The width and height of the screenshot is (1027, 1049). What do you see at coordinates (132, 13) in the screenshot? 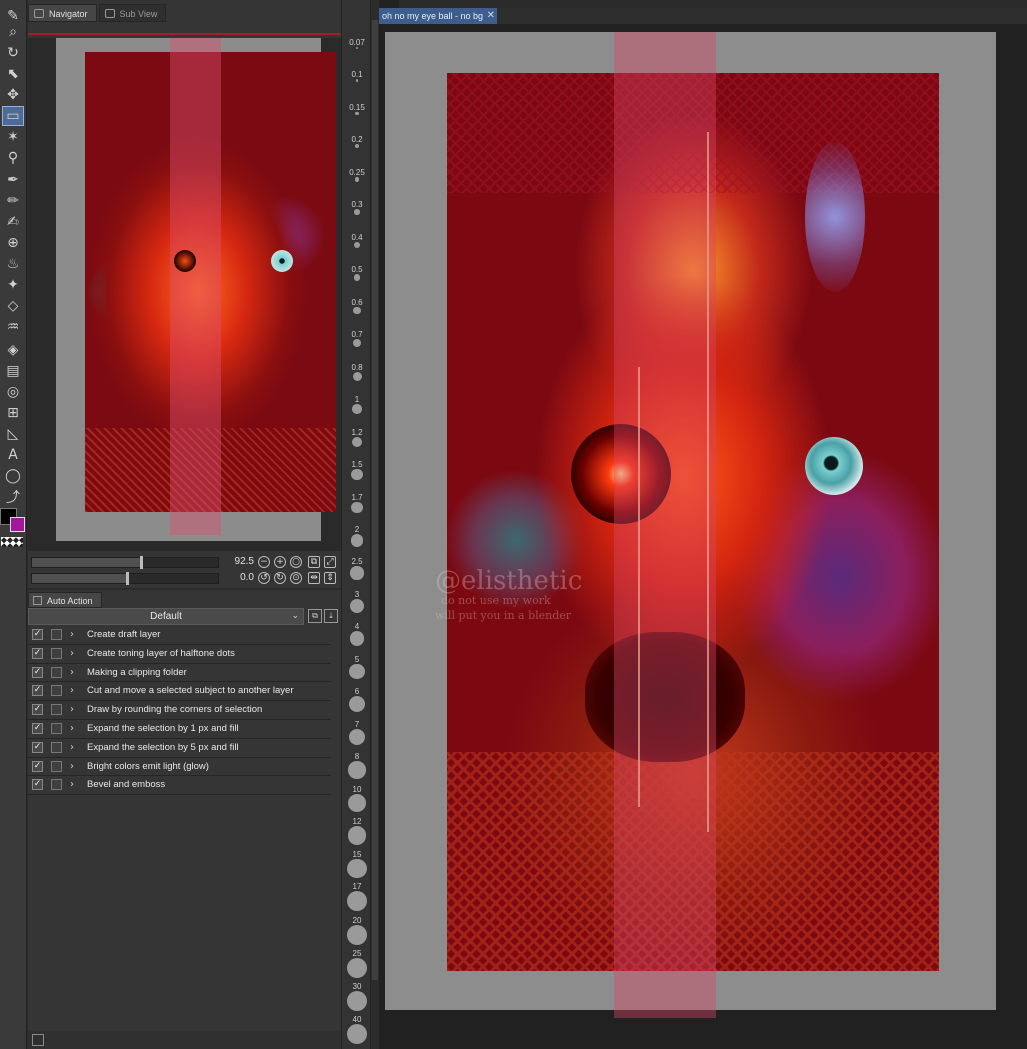
I see `tab-sub-view: Sub View` at bounding box center [132, 13].